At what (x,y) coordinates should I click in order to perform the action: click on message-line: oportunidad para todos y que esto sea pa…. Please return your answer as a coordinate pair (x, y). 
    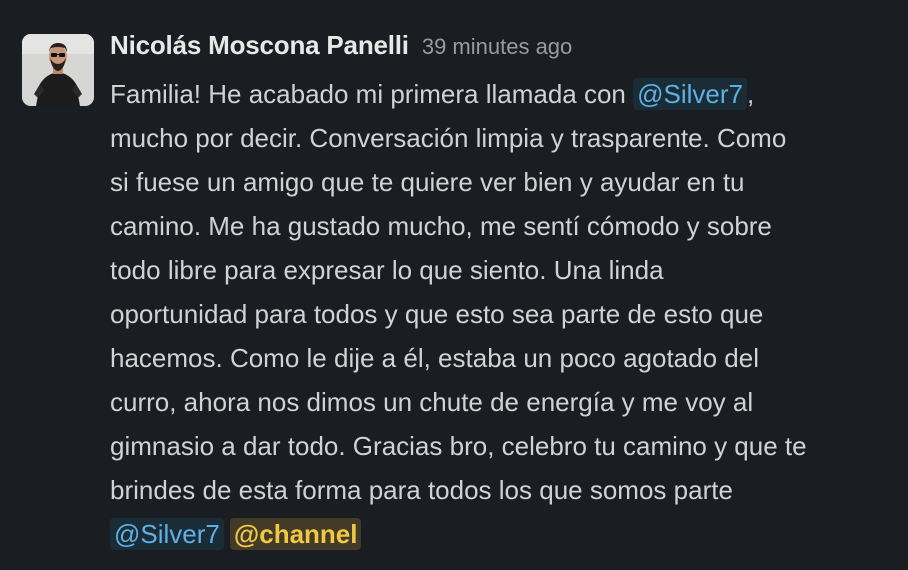
    Looking at the image, I should click on (437, 314).